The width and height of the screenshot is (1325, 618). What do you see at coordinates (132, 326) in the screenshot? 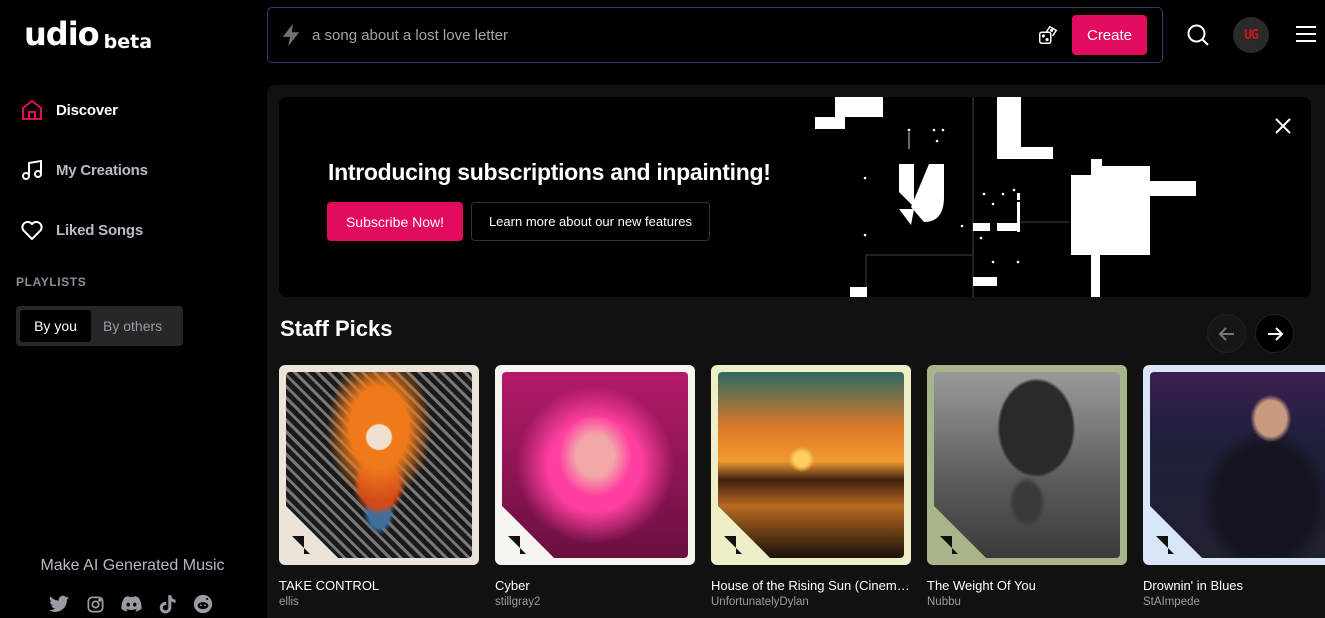
I see `tab-by-others: By others` at bounding box center [132, 326].